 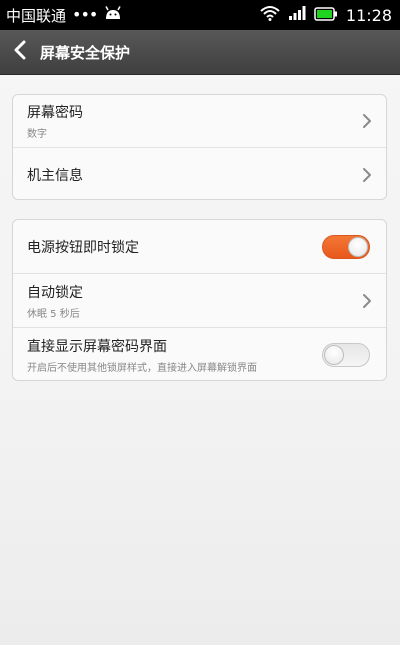 I want to click on row-title: 机主信息, so click(x=55, y=175).